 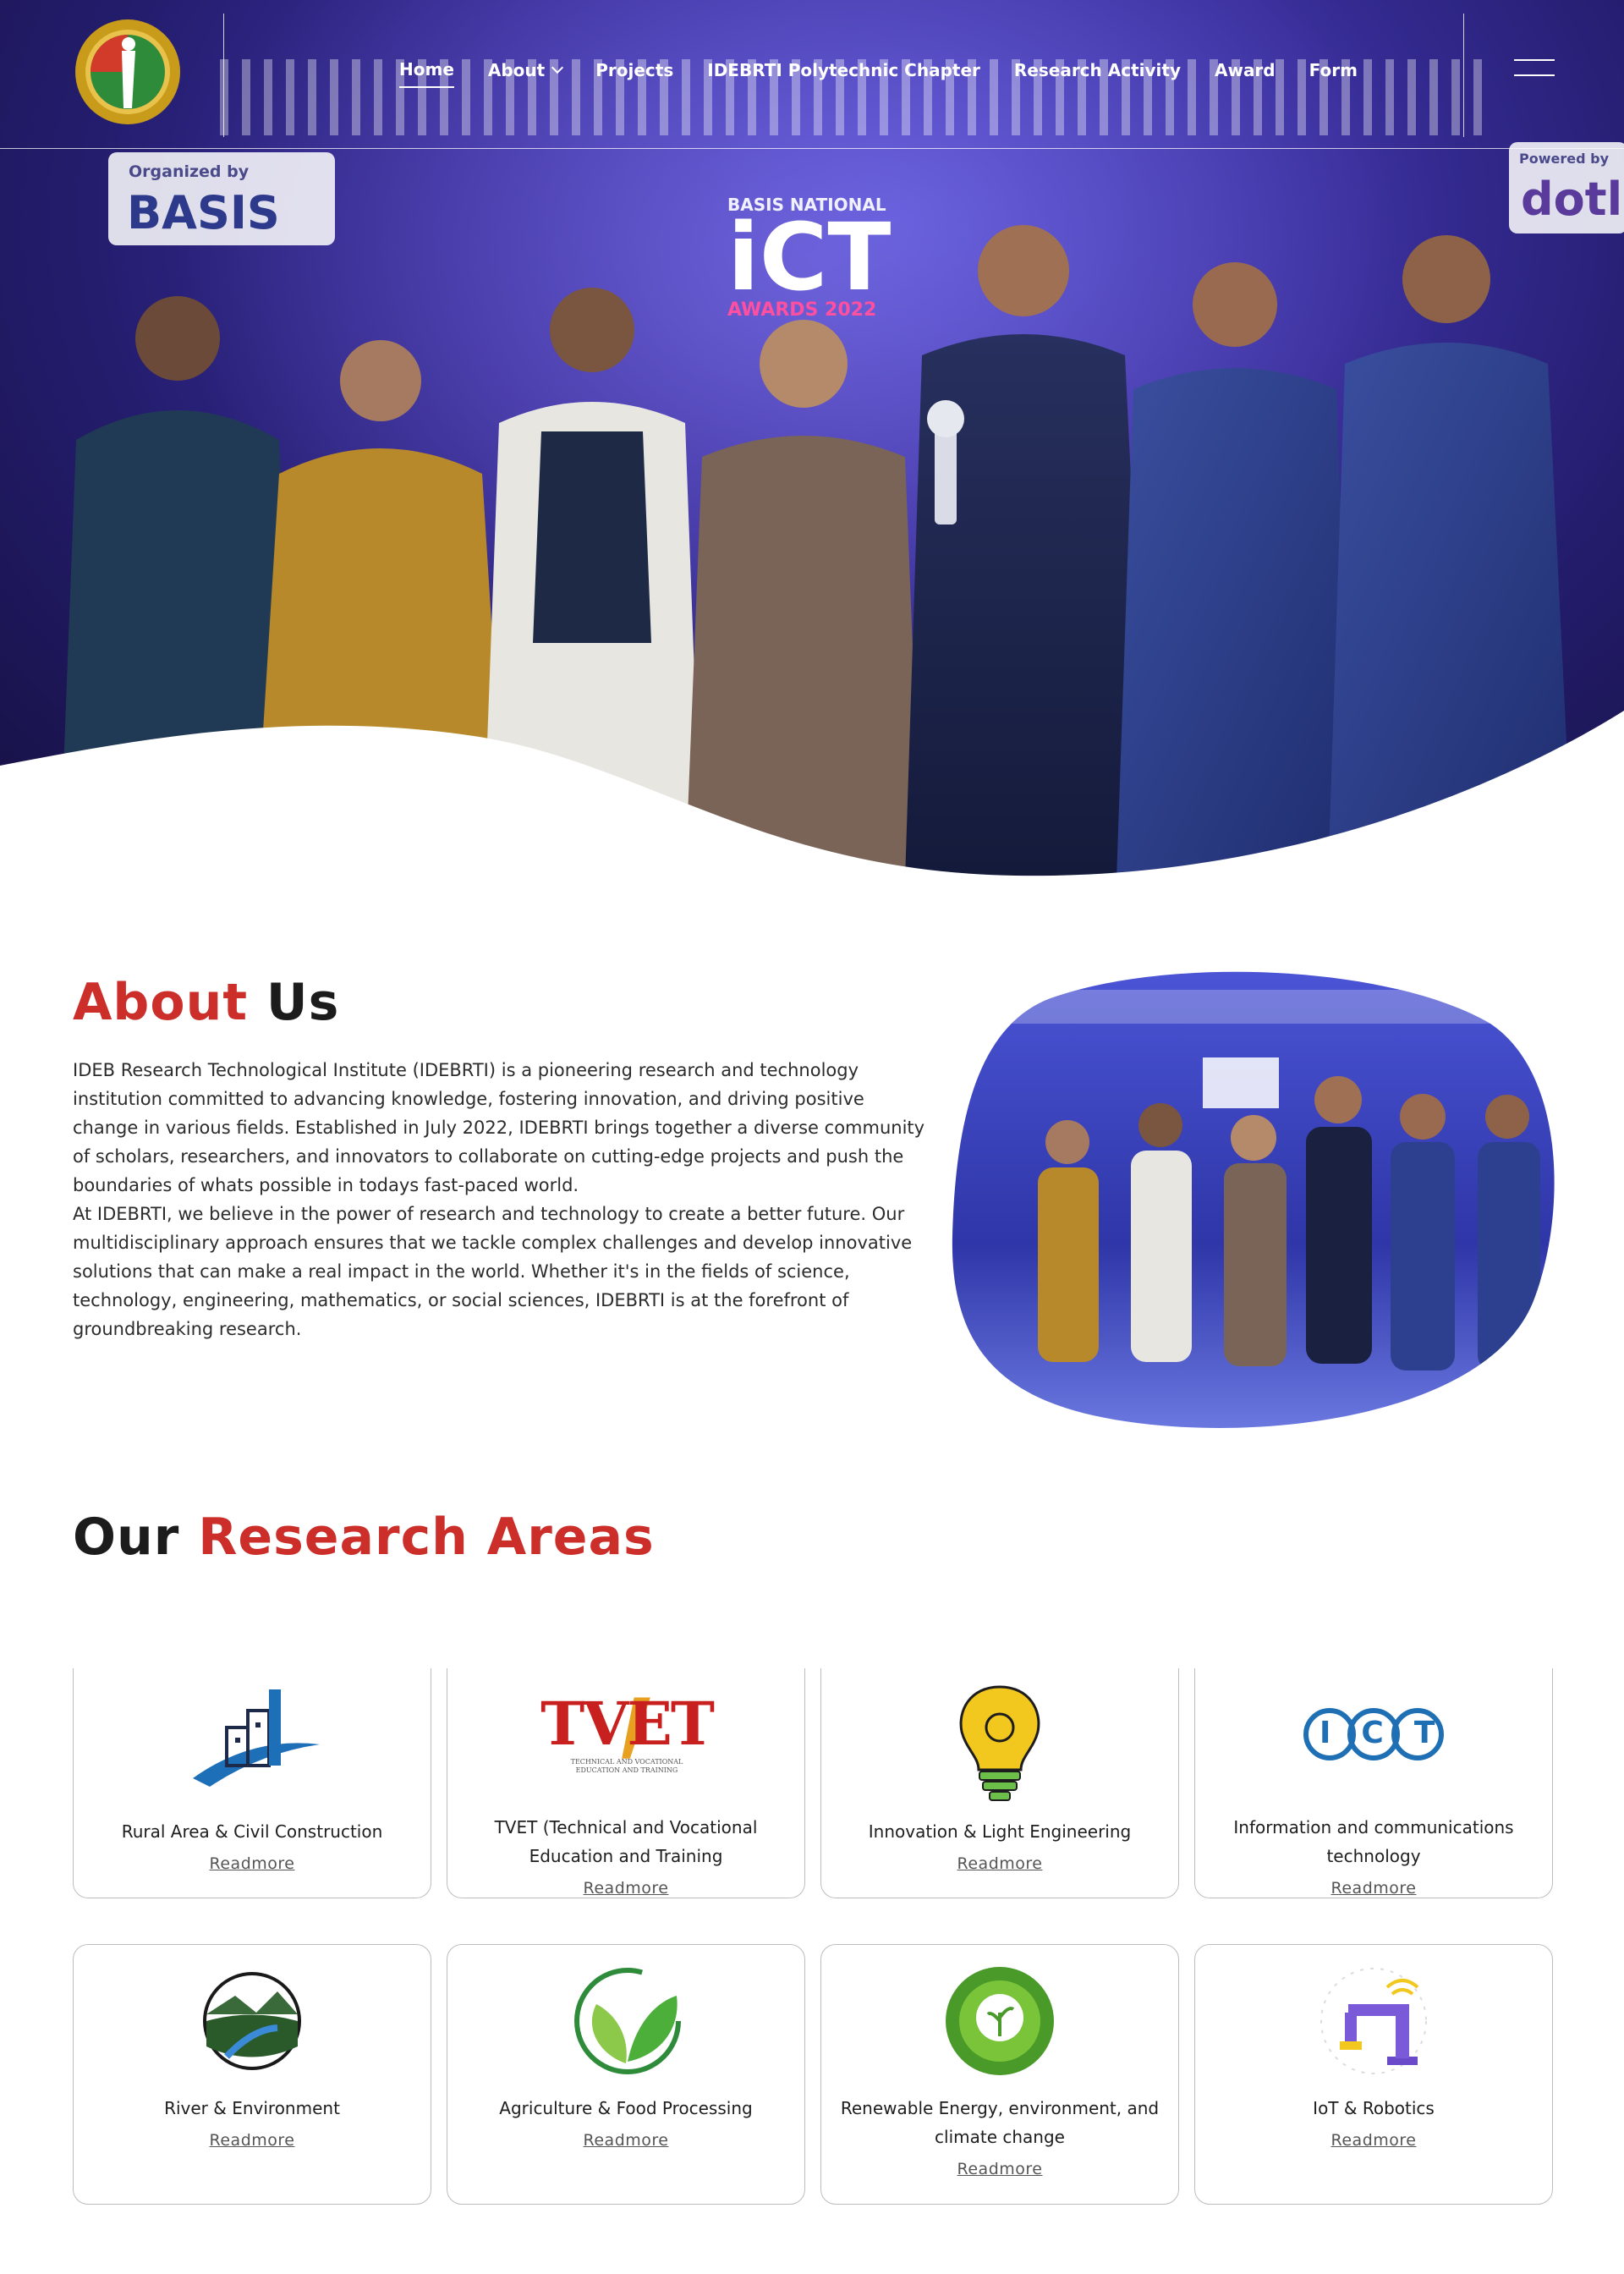 What do you see at coordinates (1374, 2108) in the screenshot?
I see `card-title: IoT & Robotics` at bounding box center [1374, 2108].